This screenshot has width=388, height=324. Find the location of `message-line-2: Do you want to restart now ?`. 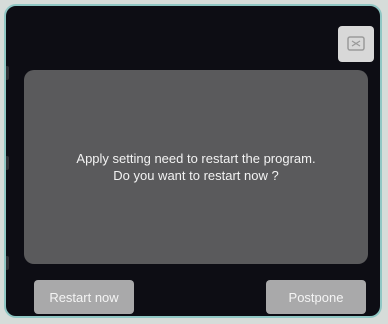

message-line-2: Do you want to restart now ? is located at coordinates (196, 175).